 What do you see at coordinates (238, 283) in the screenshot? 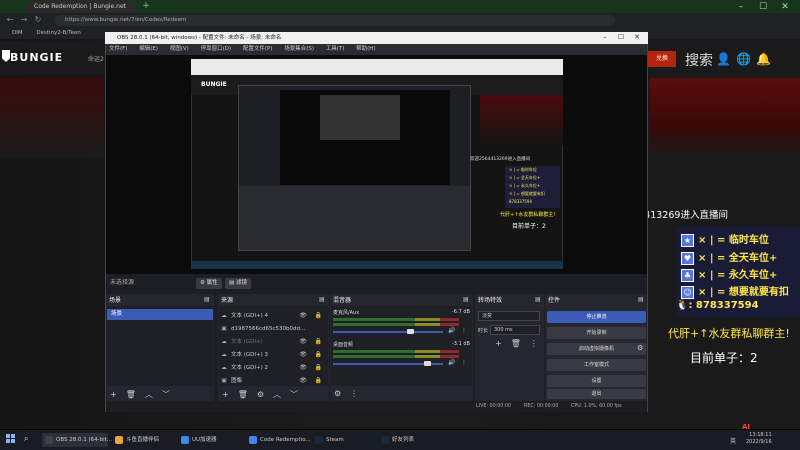
I see `filters-button: ▤ 滤镜` at bounding box center [238, 283].